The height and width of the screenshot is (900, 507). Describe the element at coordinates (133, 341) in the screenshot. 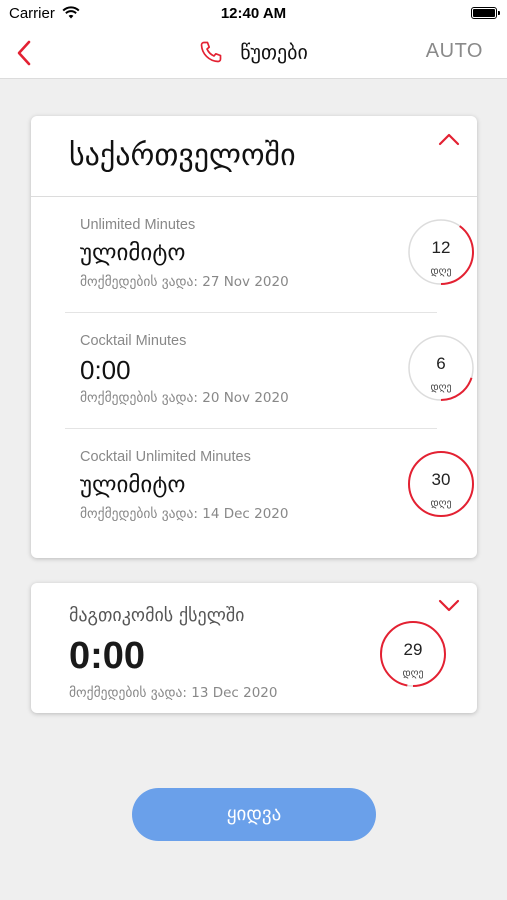

I see `package-name: Cocktail Minutes` at that location.